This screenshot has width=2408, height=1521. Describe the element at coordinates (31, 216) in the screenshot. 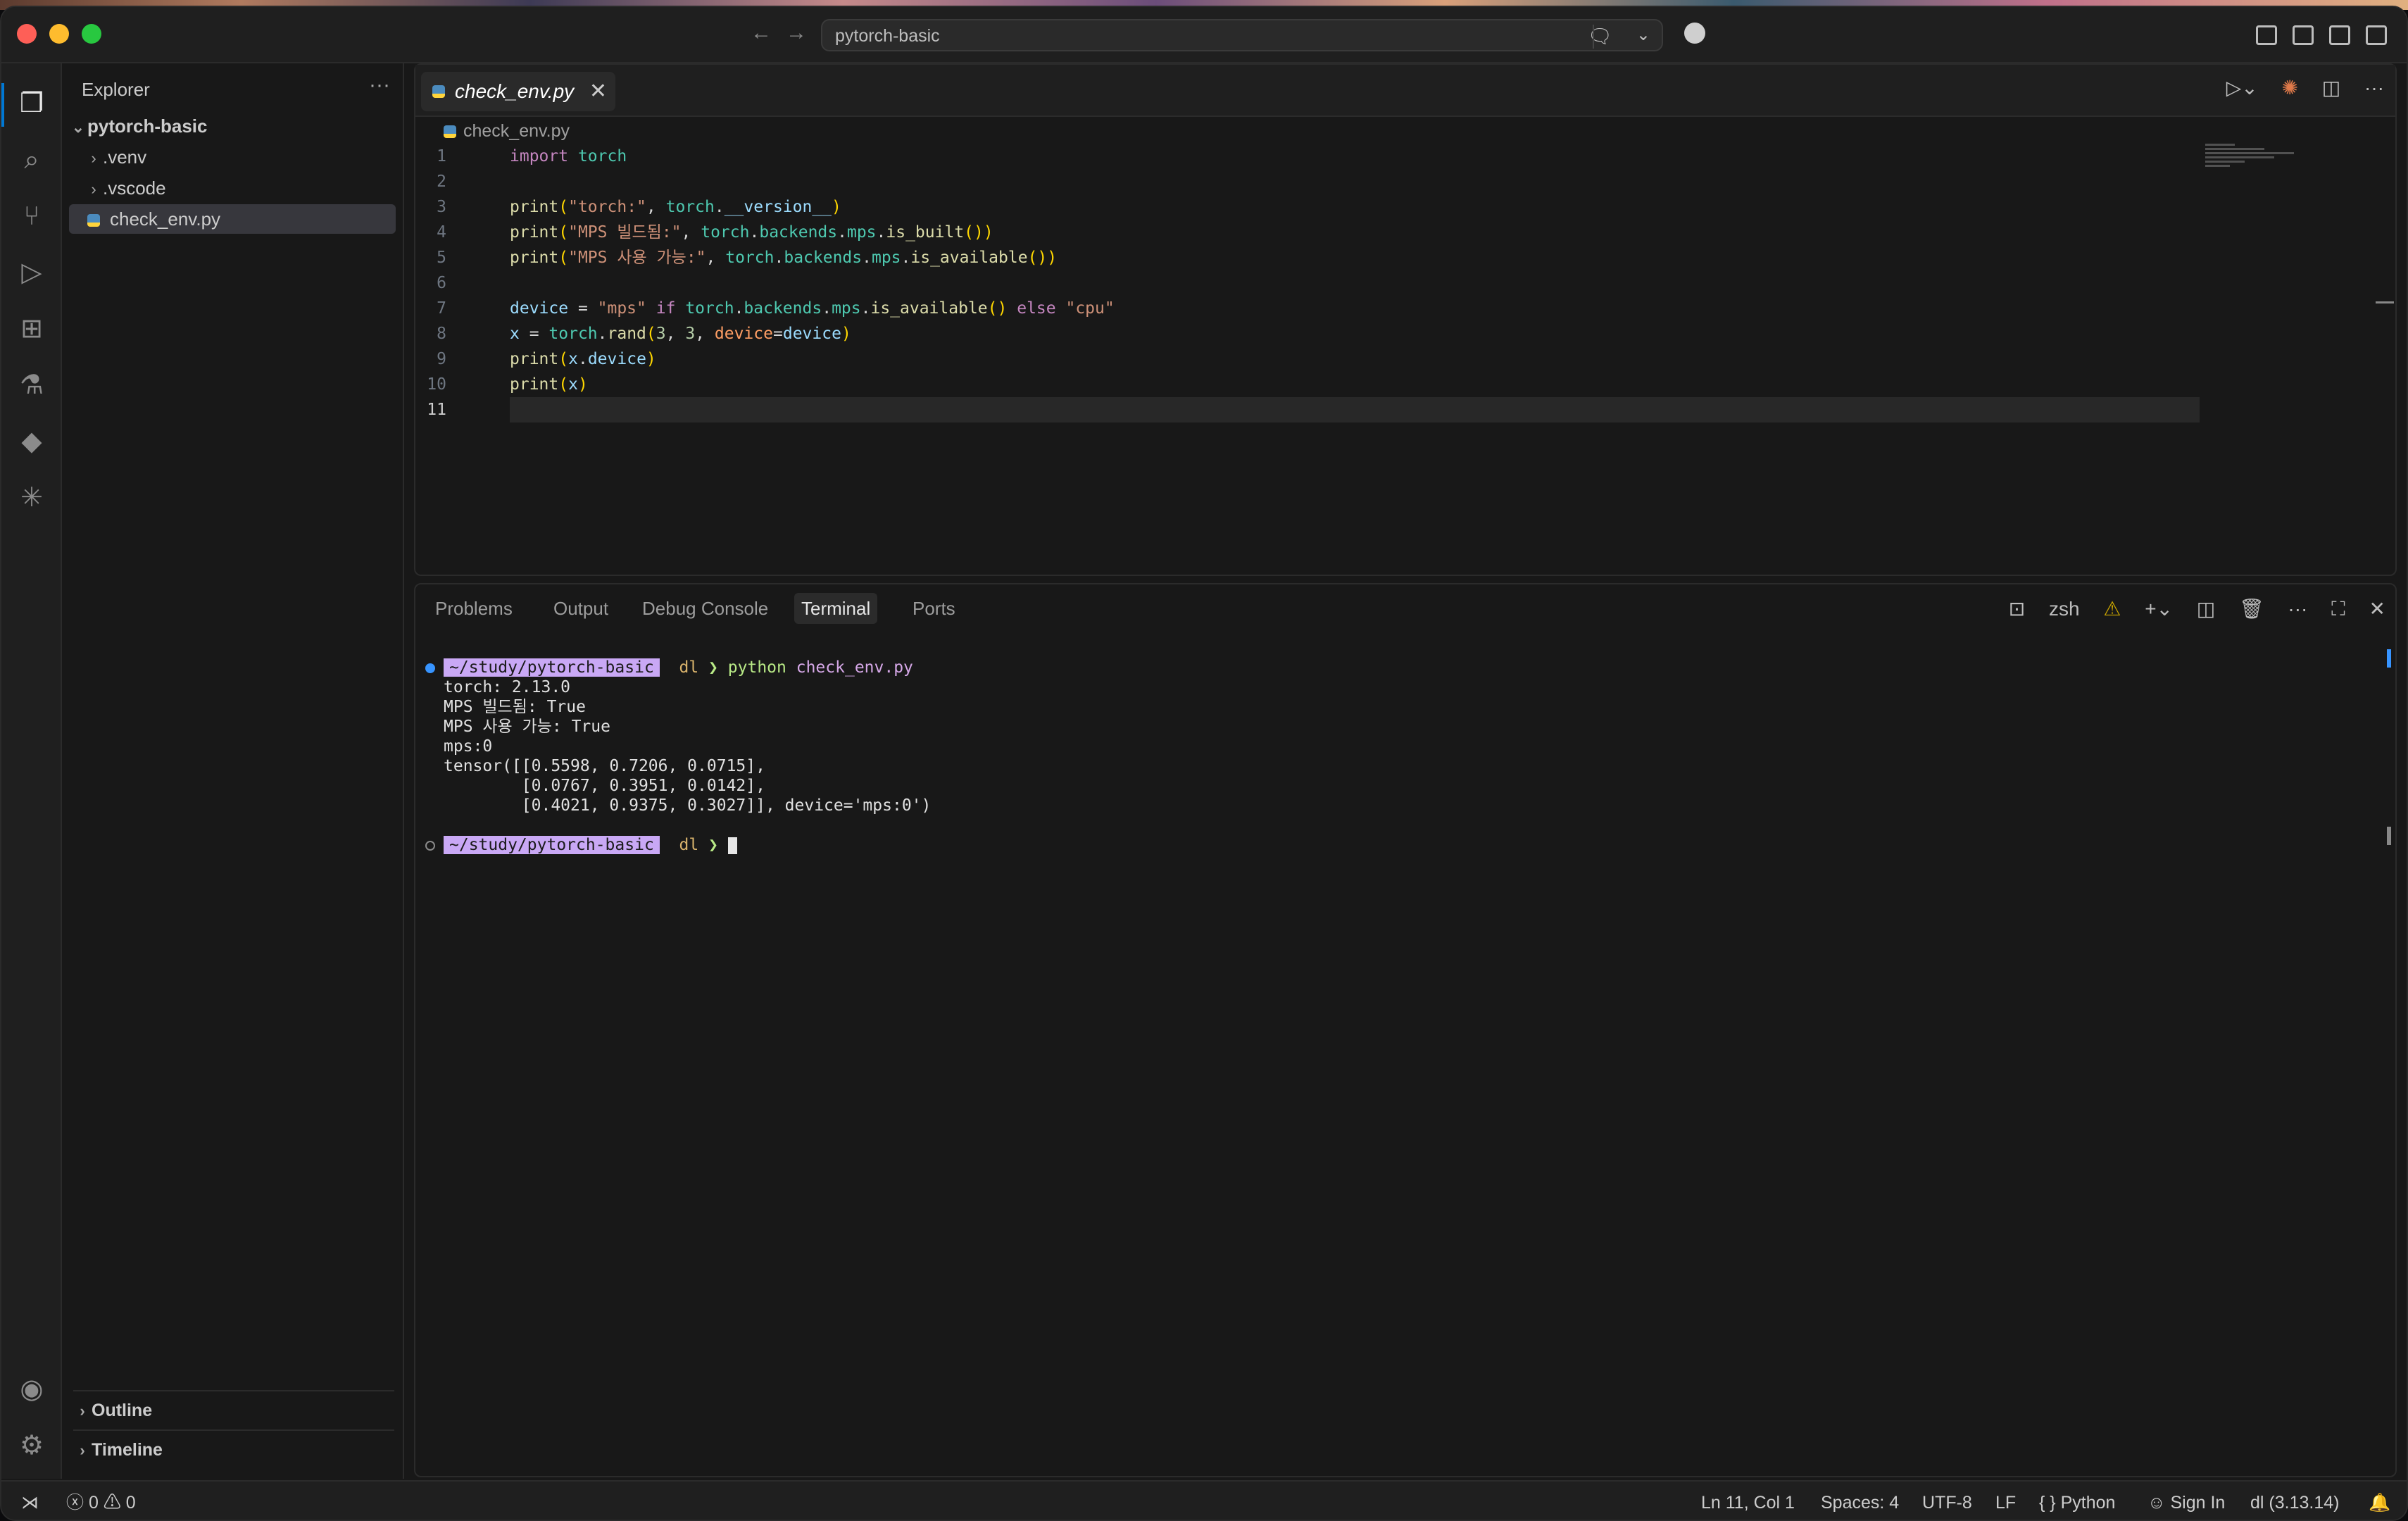

I see `source-control-icon: ⑂` at that location.